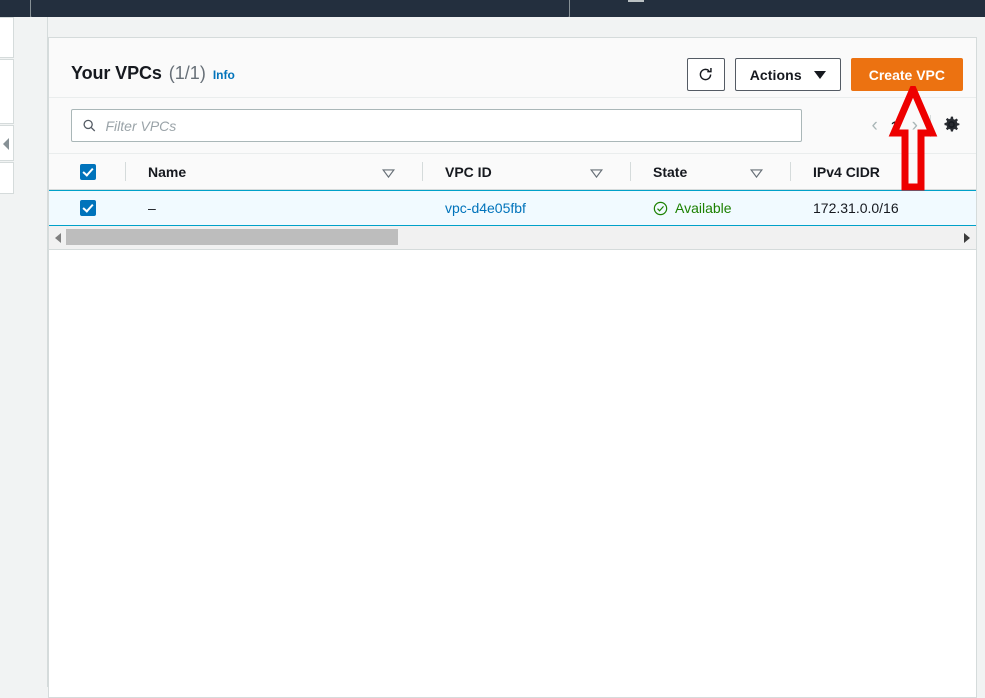 This screenshot has height=698, width=985. What do you see at coordinates (703, 208) in the screenshot?
I see `state-value: Available` at bounding box center [703, 208].